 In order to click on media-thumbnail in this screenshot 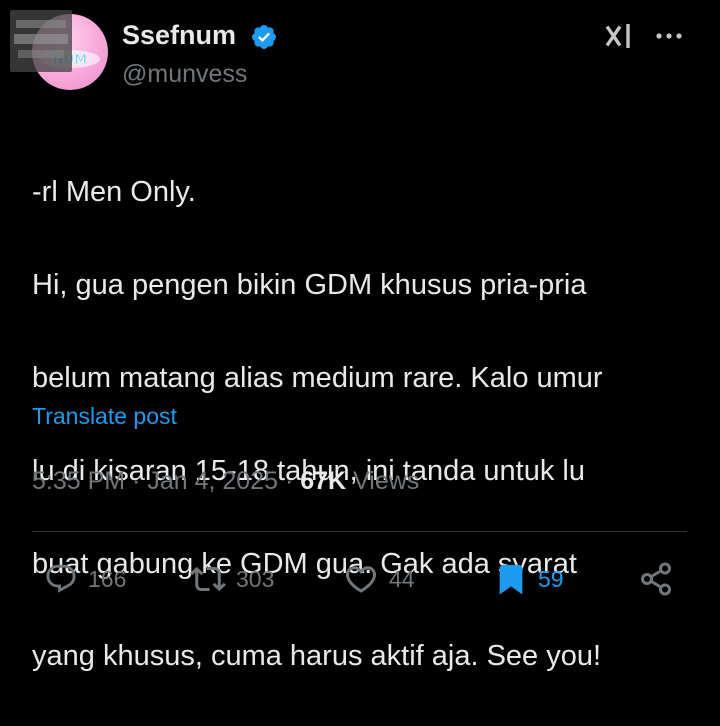, I will do `click(41, 41)`.